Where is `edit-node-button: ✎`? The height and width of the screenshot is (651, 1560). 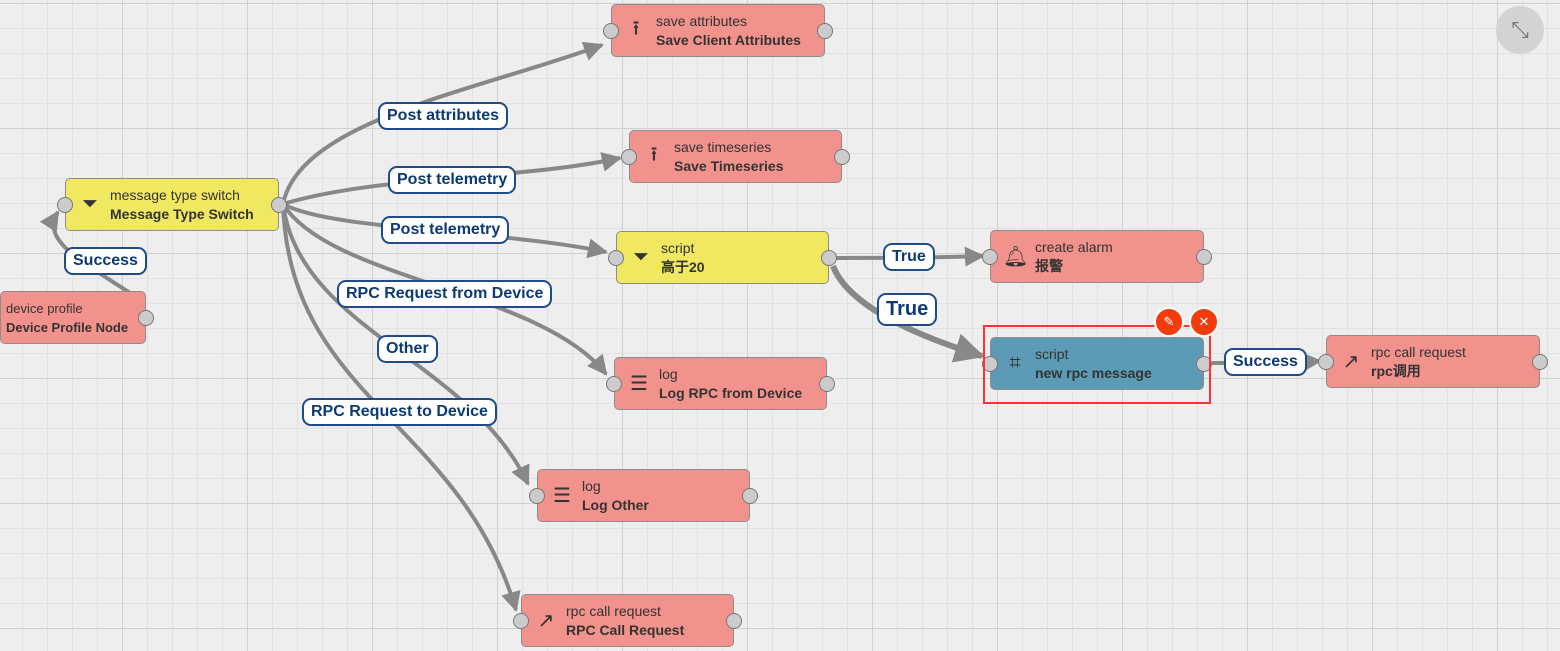
edit-node-button: ✎ is located at coordinates (1169, 322).